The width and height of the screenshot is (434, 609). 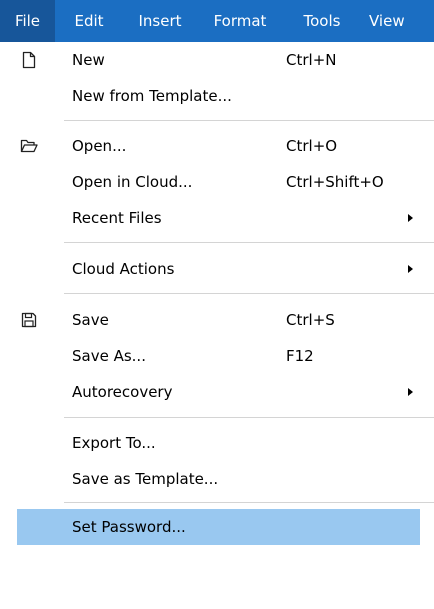 What do you see at coordinates (122, 392) in the screenshot?
I see `menu-item-label: Autorecovery` at bounding box center [122, 392].